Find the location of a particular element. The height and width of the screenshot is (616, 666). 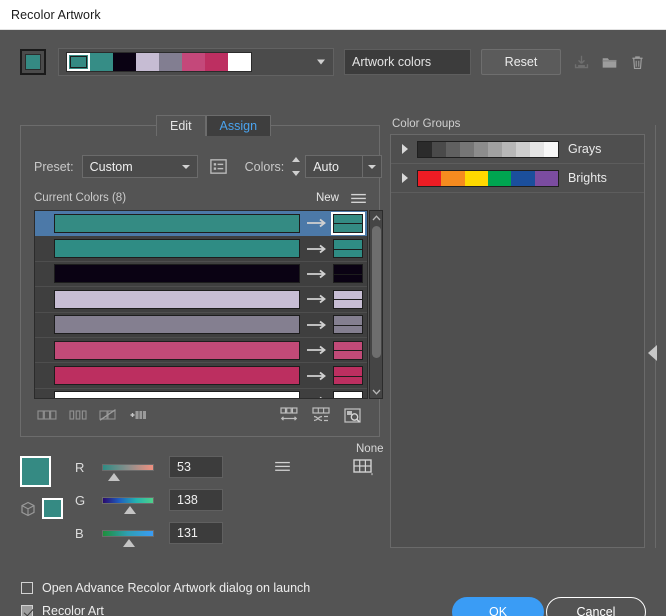

separate-colors-icon is located at coordinates (78, 415).